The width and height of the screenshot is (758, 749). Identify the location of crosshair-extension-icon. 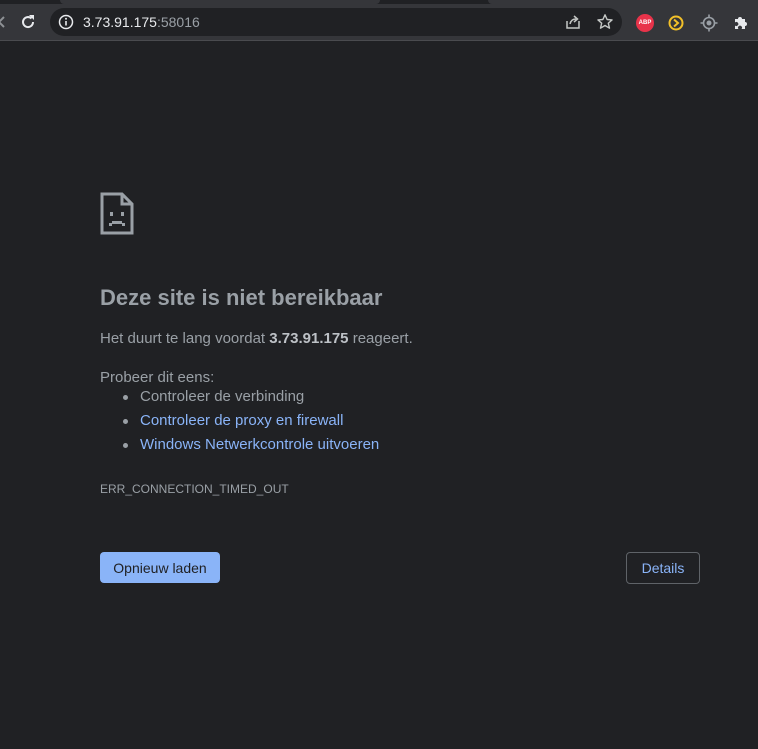
(709, 23).